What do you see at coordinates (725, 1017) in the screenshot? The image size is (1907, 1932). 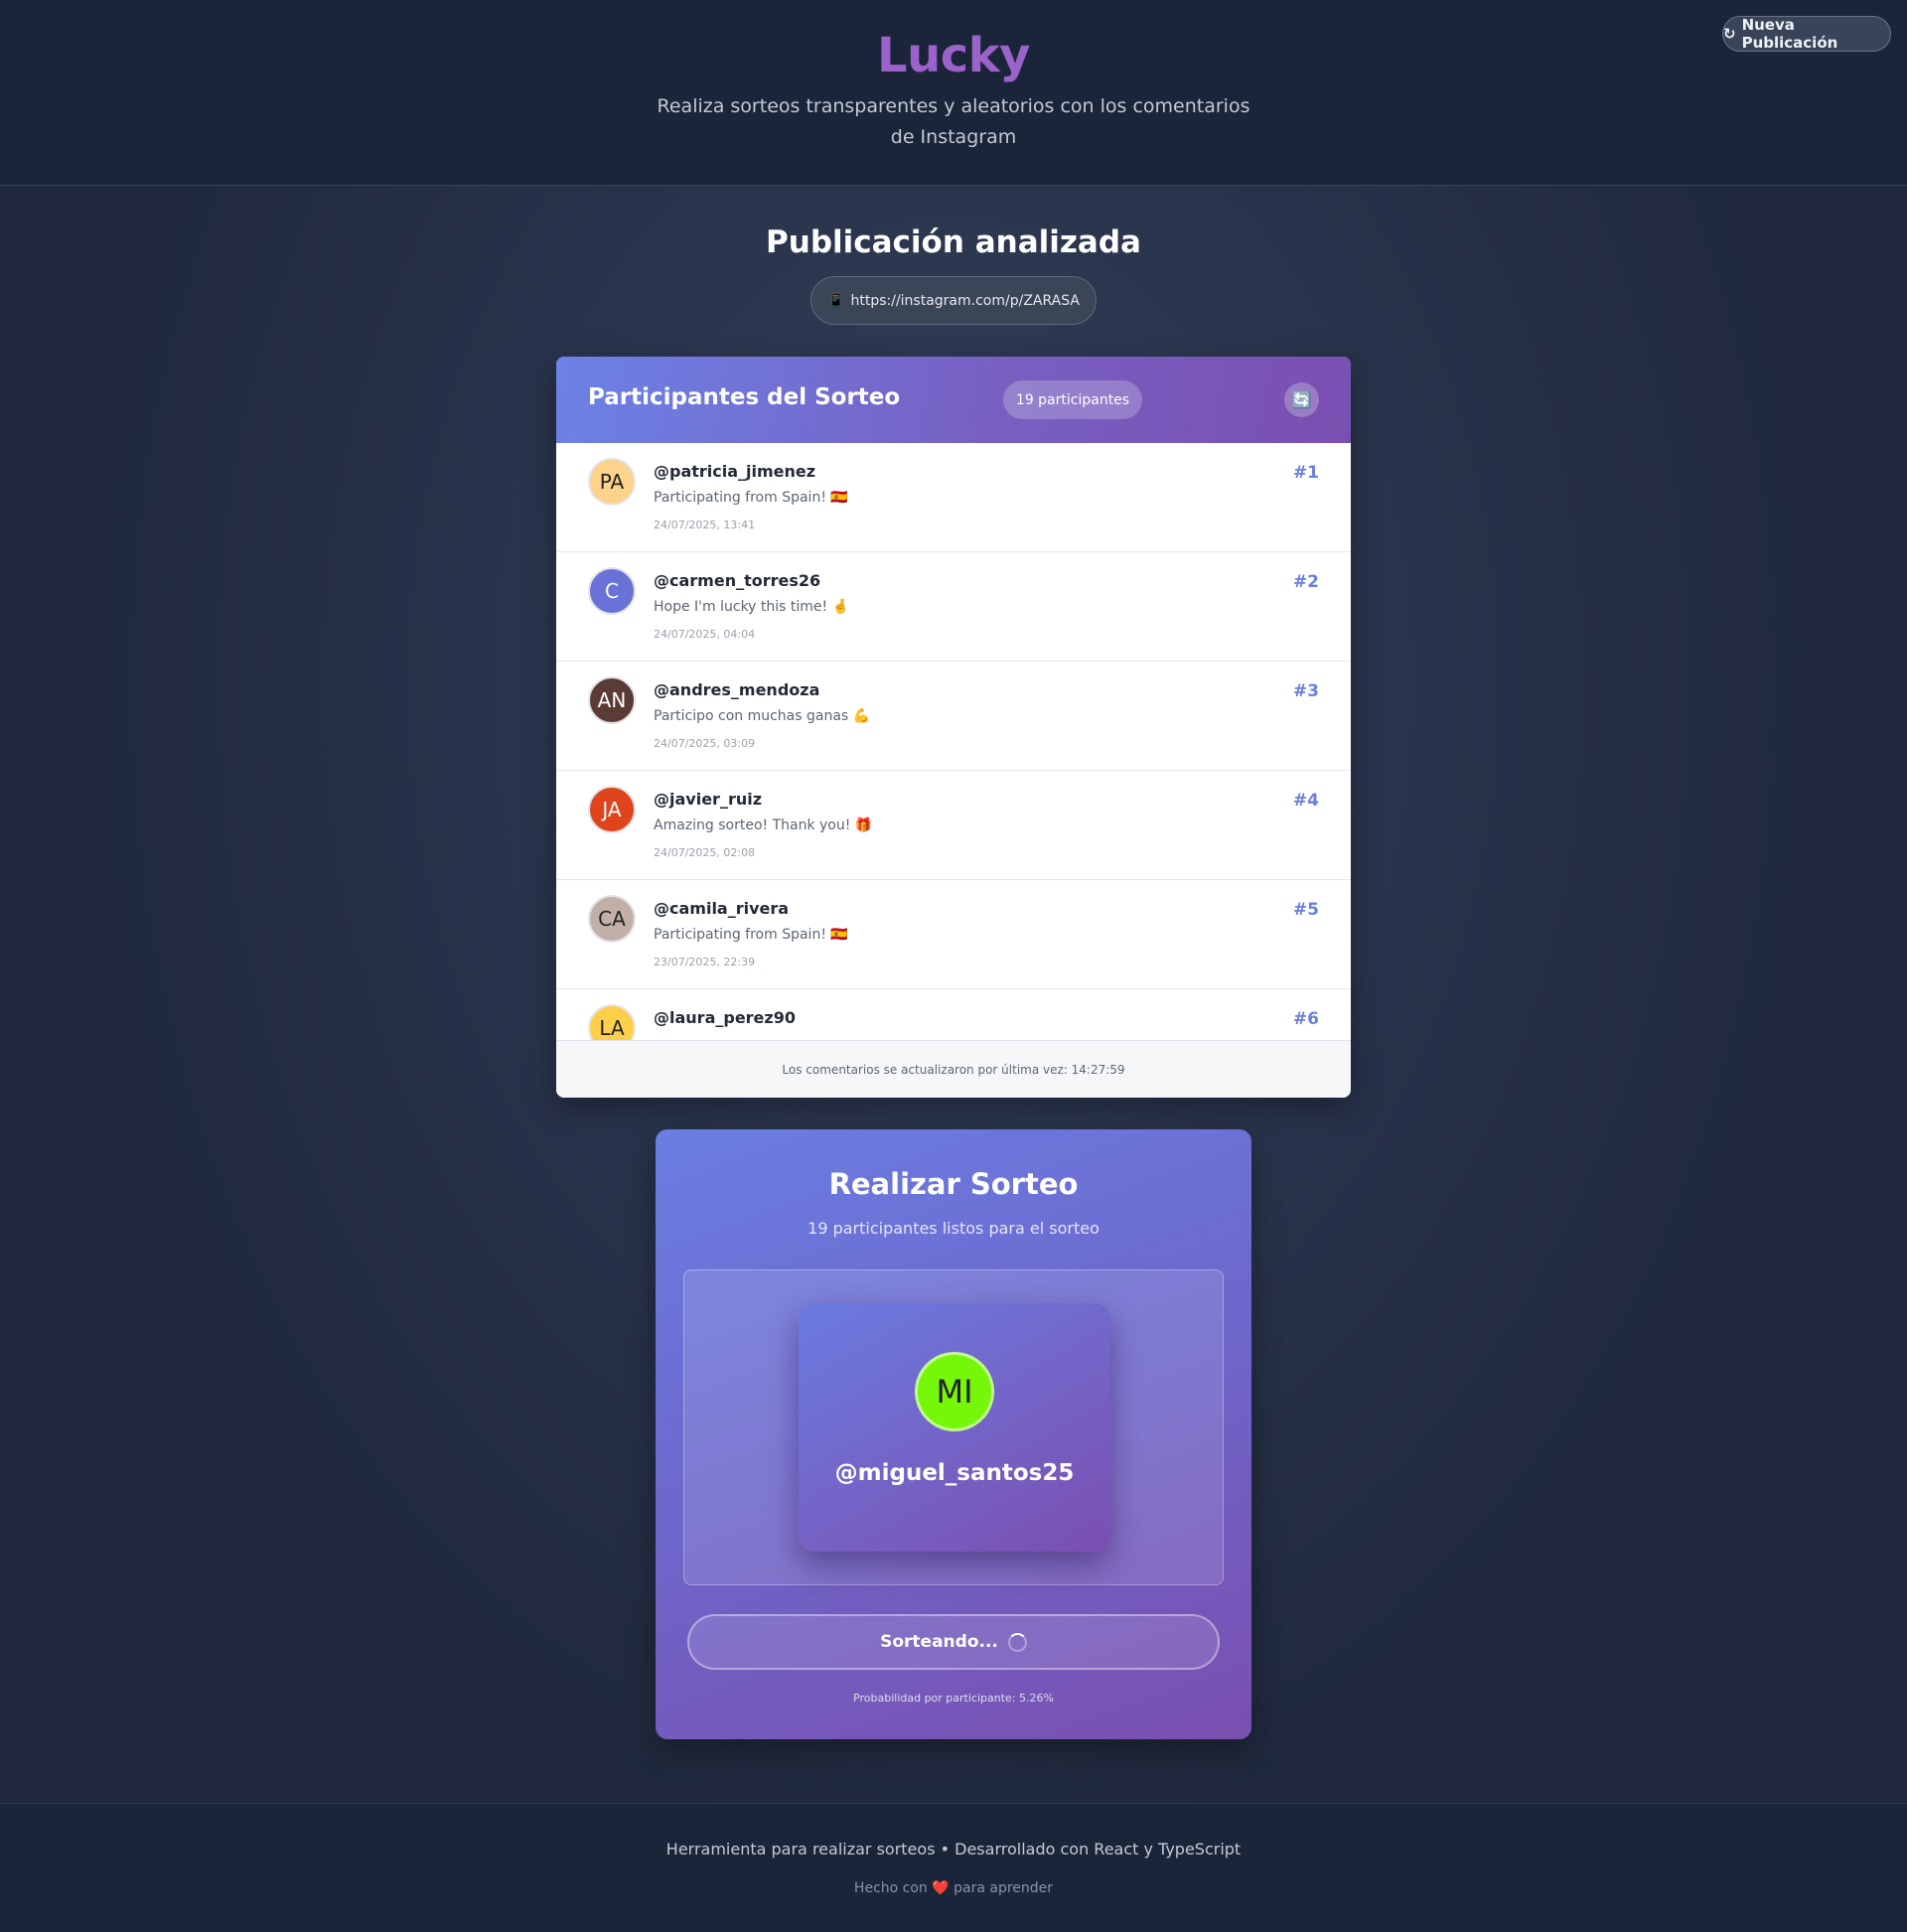 I see `participant-username: @laura_perez90` at bounding box center [725, 1017].